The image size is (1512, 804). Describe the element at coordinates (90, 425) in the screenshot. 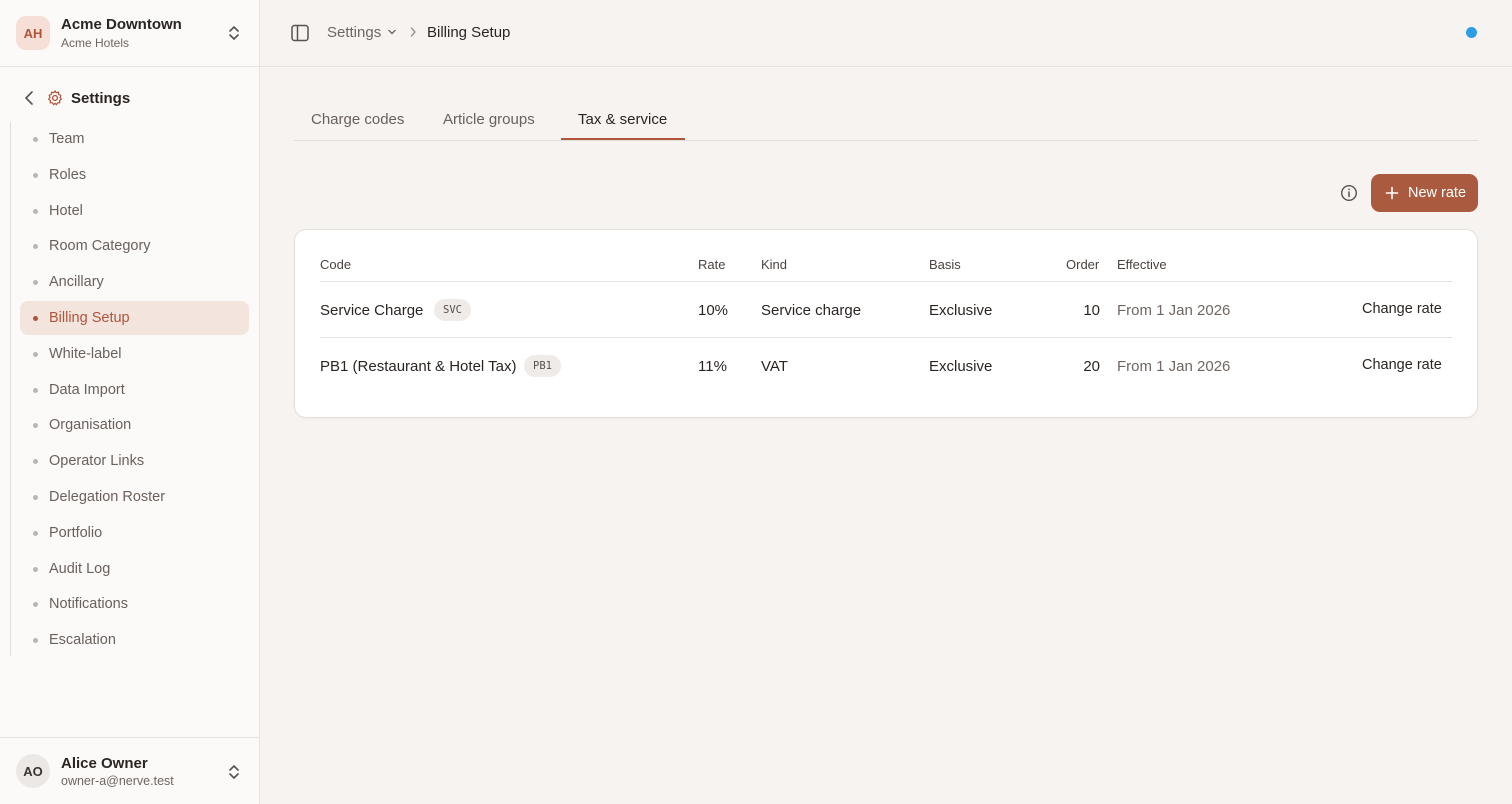

I see `sidebar-item-label: Organisation` at that location.